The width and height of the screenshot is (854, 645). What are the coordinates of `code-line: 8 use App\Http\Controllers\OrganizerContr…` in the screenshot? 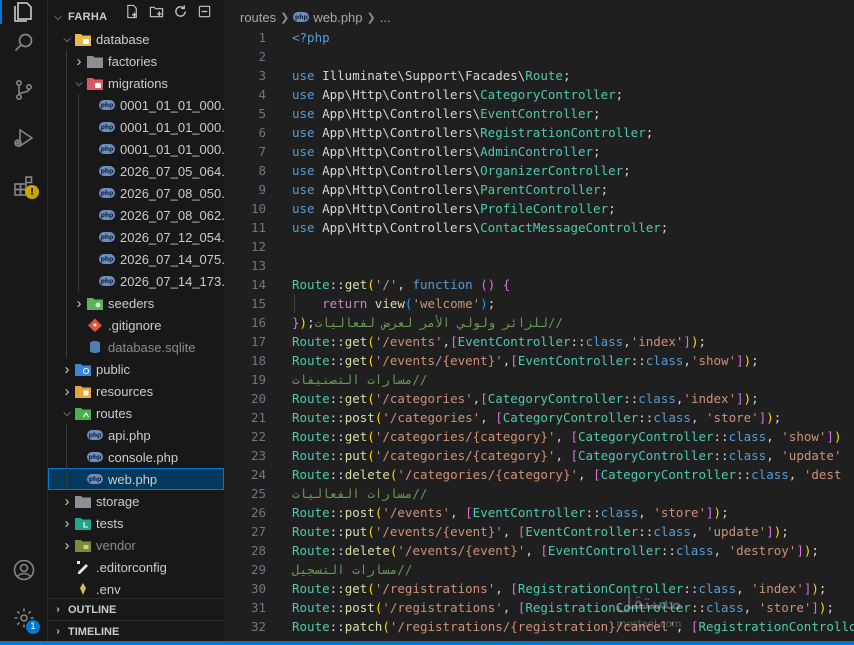 It's located at (539, 170).